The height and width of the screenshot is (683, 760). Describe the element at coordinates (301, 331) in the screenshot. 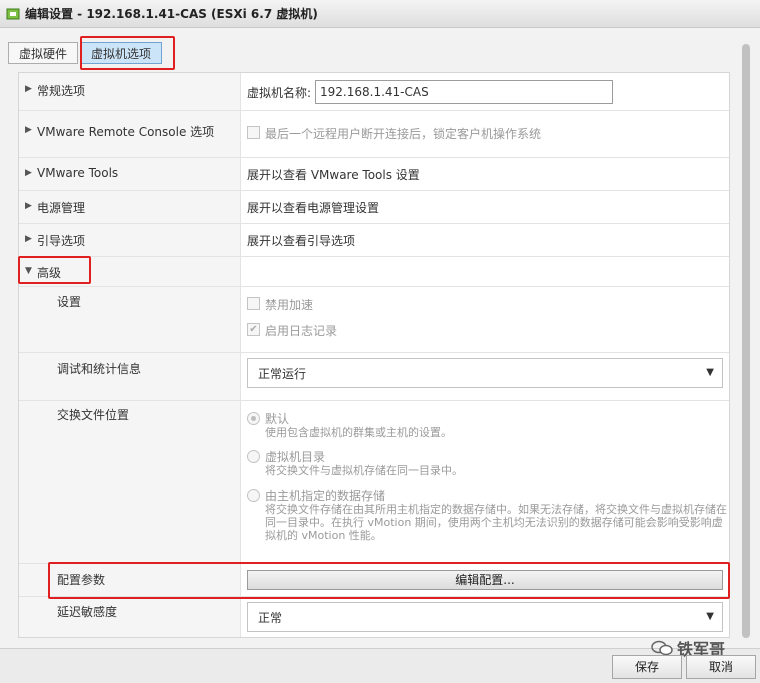

I see `enable-logging-label: 启用日志记录` at that location.